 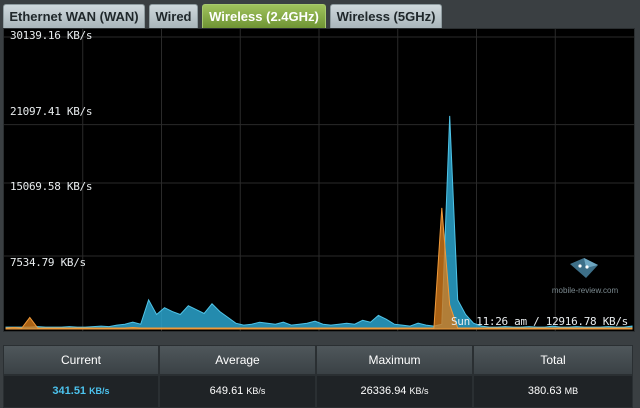 What do you see at coordinates (237, 360) in the screenshot?
I see `stat-header-average: Average` at bounding box center [237, 360].